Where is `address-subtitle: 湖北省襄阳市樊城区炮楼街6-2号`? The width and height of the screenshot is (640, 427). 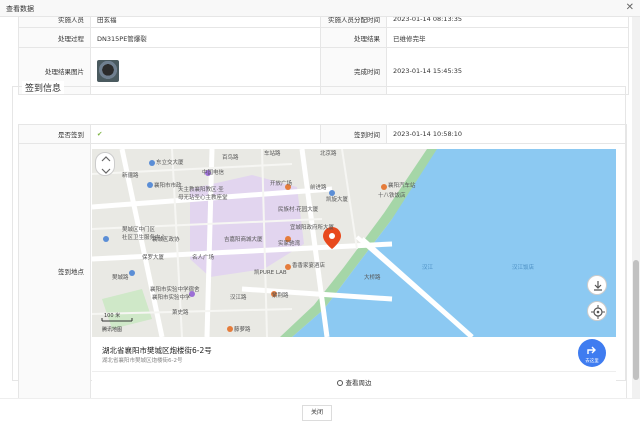
address-subtitle: 湖北省襄阳市樊城区炮楼街6-2号 is located at coordinates (142, 361).